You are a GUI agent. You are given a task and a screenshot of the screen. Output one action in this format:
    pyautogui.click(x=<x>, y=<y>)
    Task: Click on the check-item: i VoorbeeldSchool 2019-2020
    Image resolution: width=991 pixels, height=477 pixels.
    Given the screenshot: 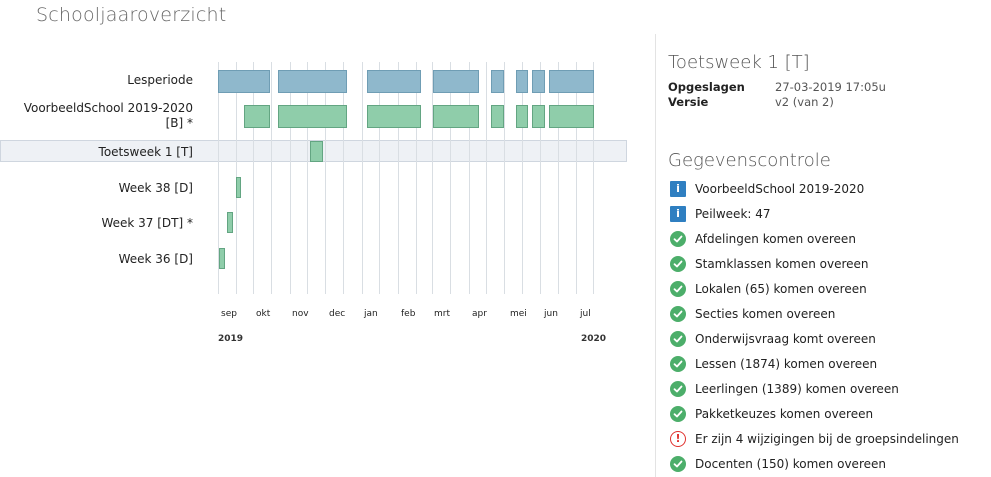 What is the action you would take?
    pyautogui.click(x=814, y=188)
    